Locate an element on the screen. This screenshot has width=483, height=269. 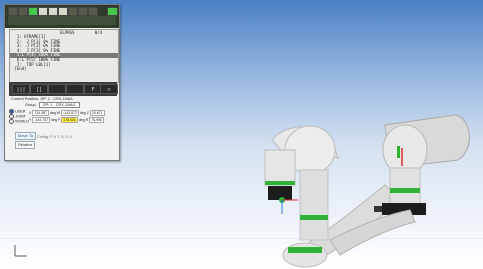
status-line is located at coordinates (62, 20).